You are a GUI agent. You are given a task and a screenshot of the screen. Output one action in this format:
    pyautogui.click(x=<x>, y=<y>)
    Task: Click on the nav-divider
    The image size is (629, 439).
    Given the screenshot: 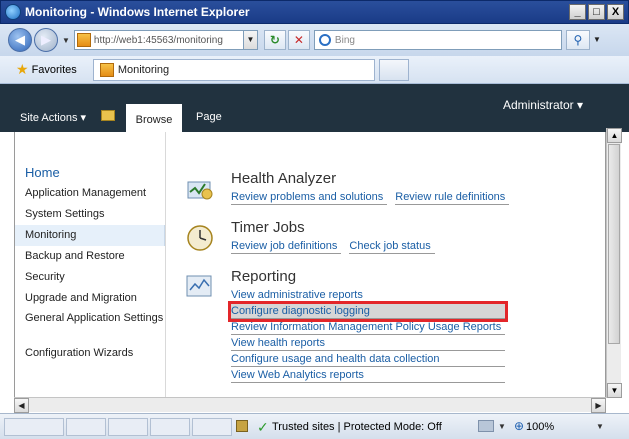 What is the action you would take?
    pyautogui.click(x=165, y=264)
    